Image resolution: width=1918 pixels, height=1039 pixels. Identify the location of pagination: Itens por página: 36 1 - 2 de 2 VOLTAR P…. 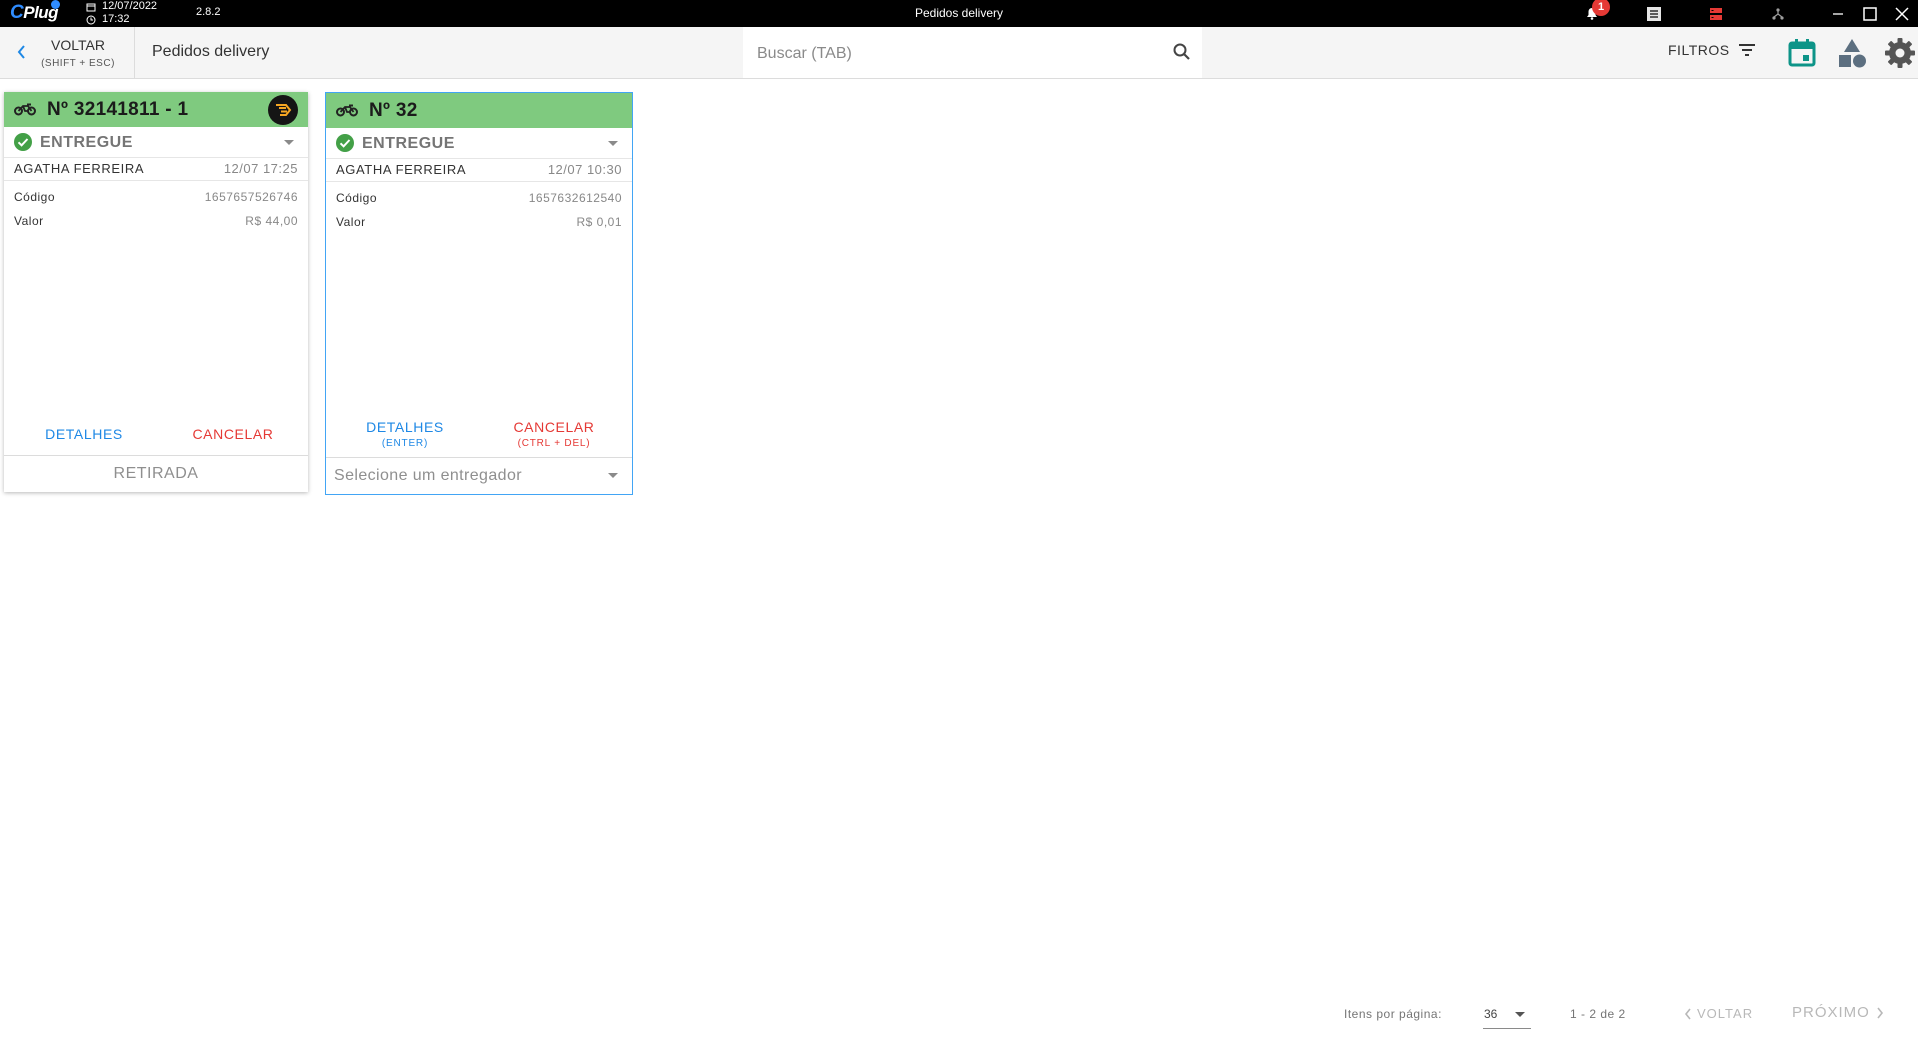
(959, 1015).